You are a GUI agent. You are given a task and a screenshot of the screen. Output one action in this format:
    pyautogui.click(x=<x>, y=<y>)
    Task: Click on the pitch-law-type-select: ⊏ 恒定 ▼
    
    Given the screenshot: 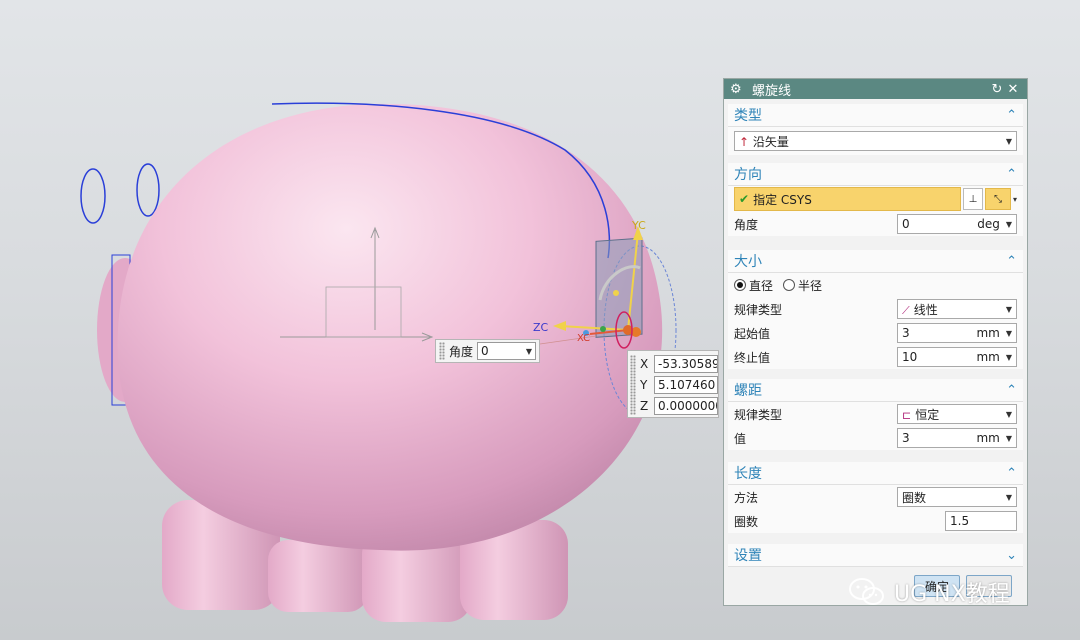 What is the action you would take?
    pyautogui.click(x=957, y=414)
    